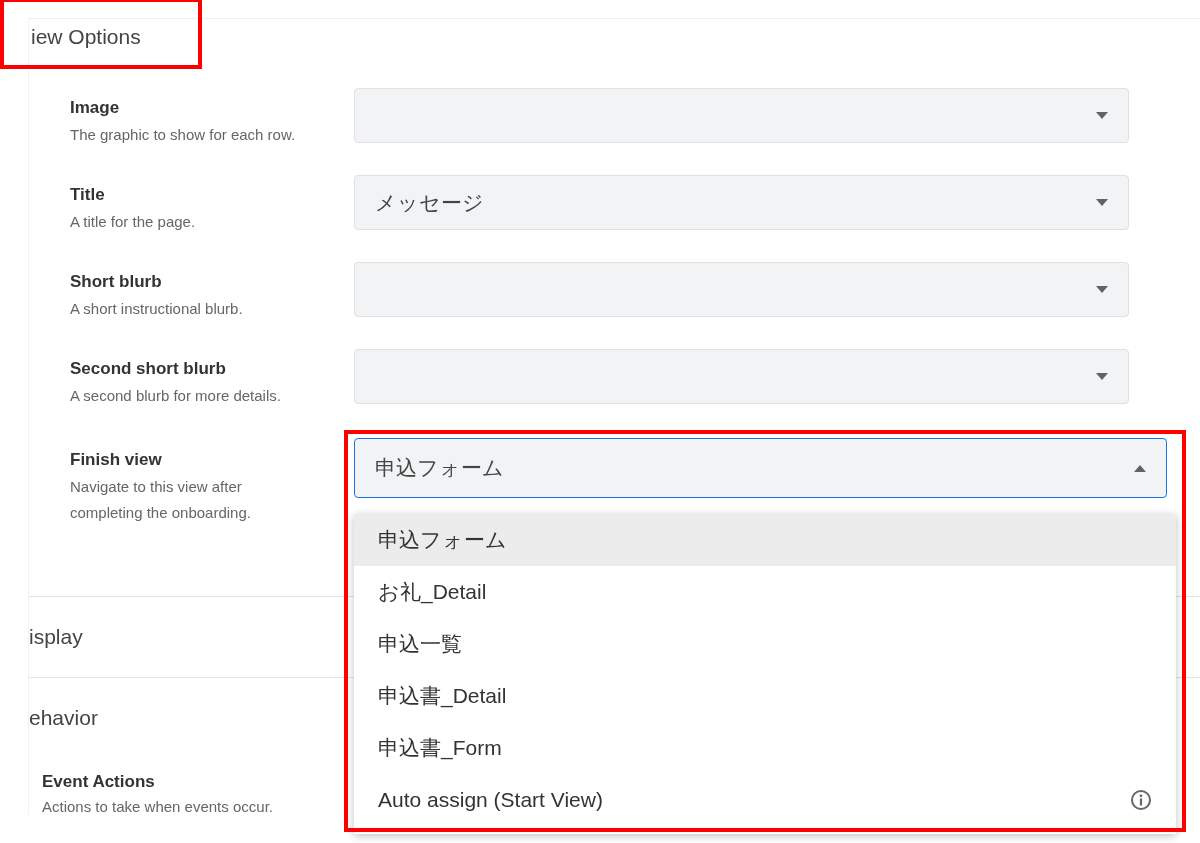 The width and height of the screenshot is (1200, 843). I want to click on dropdown-value: メッセージ, so click(429, 202).